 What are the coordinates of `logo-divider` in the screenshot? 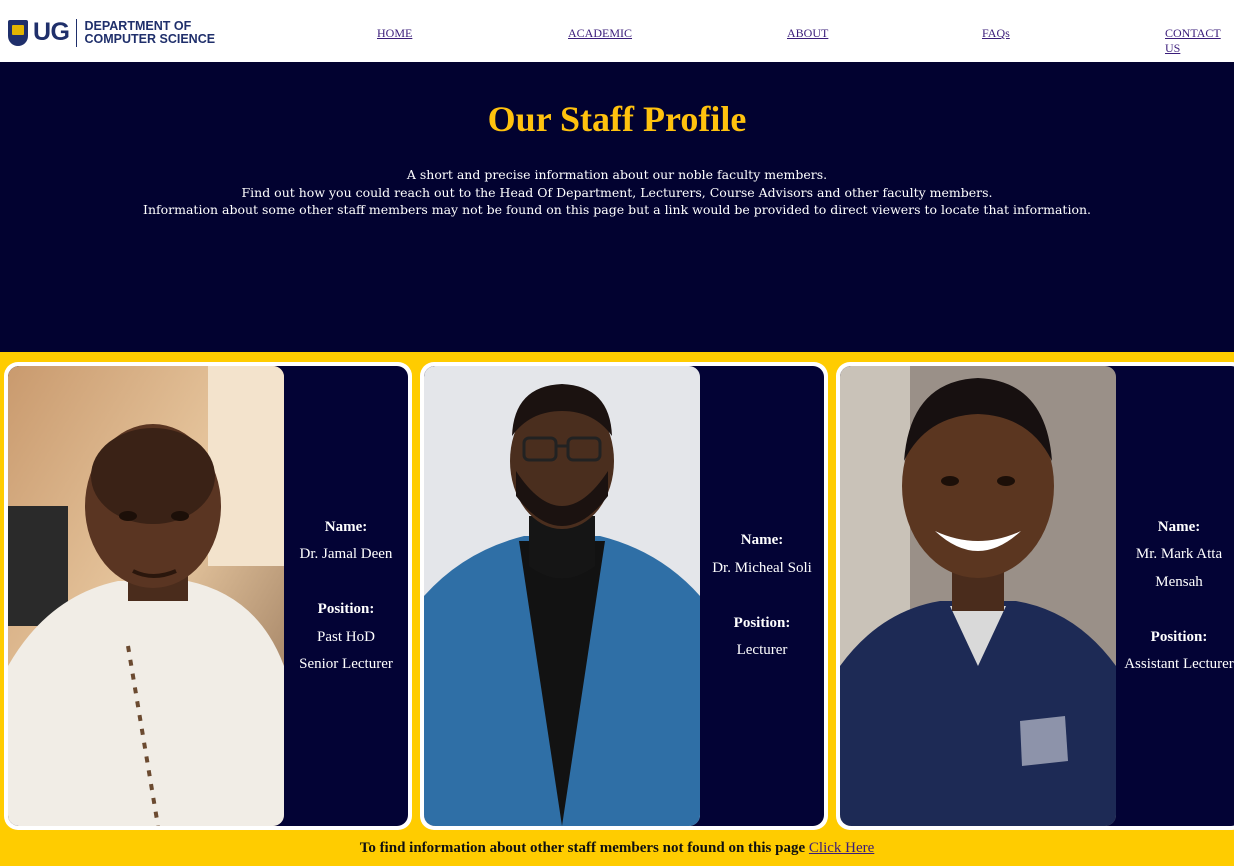 It's located at (76, 32).